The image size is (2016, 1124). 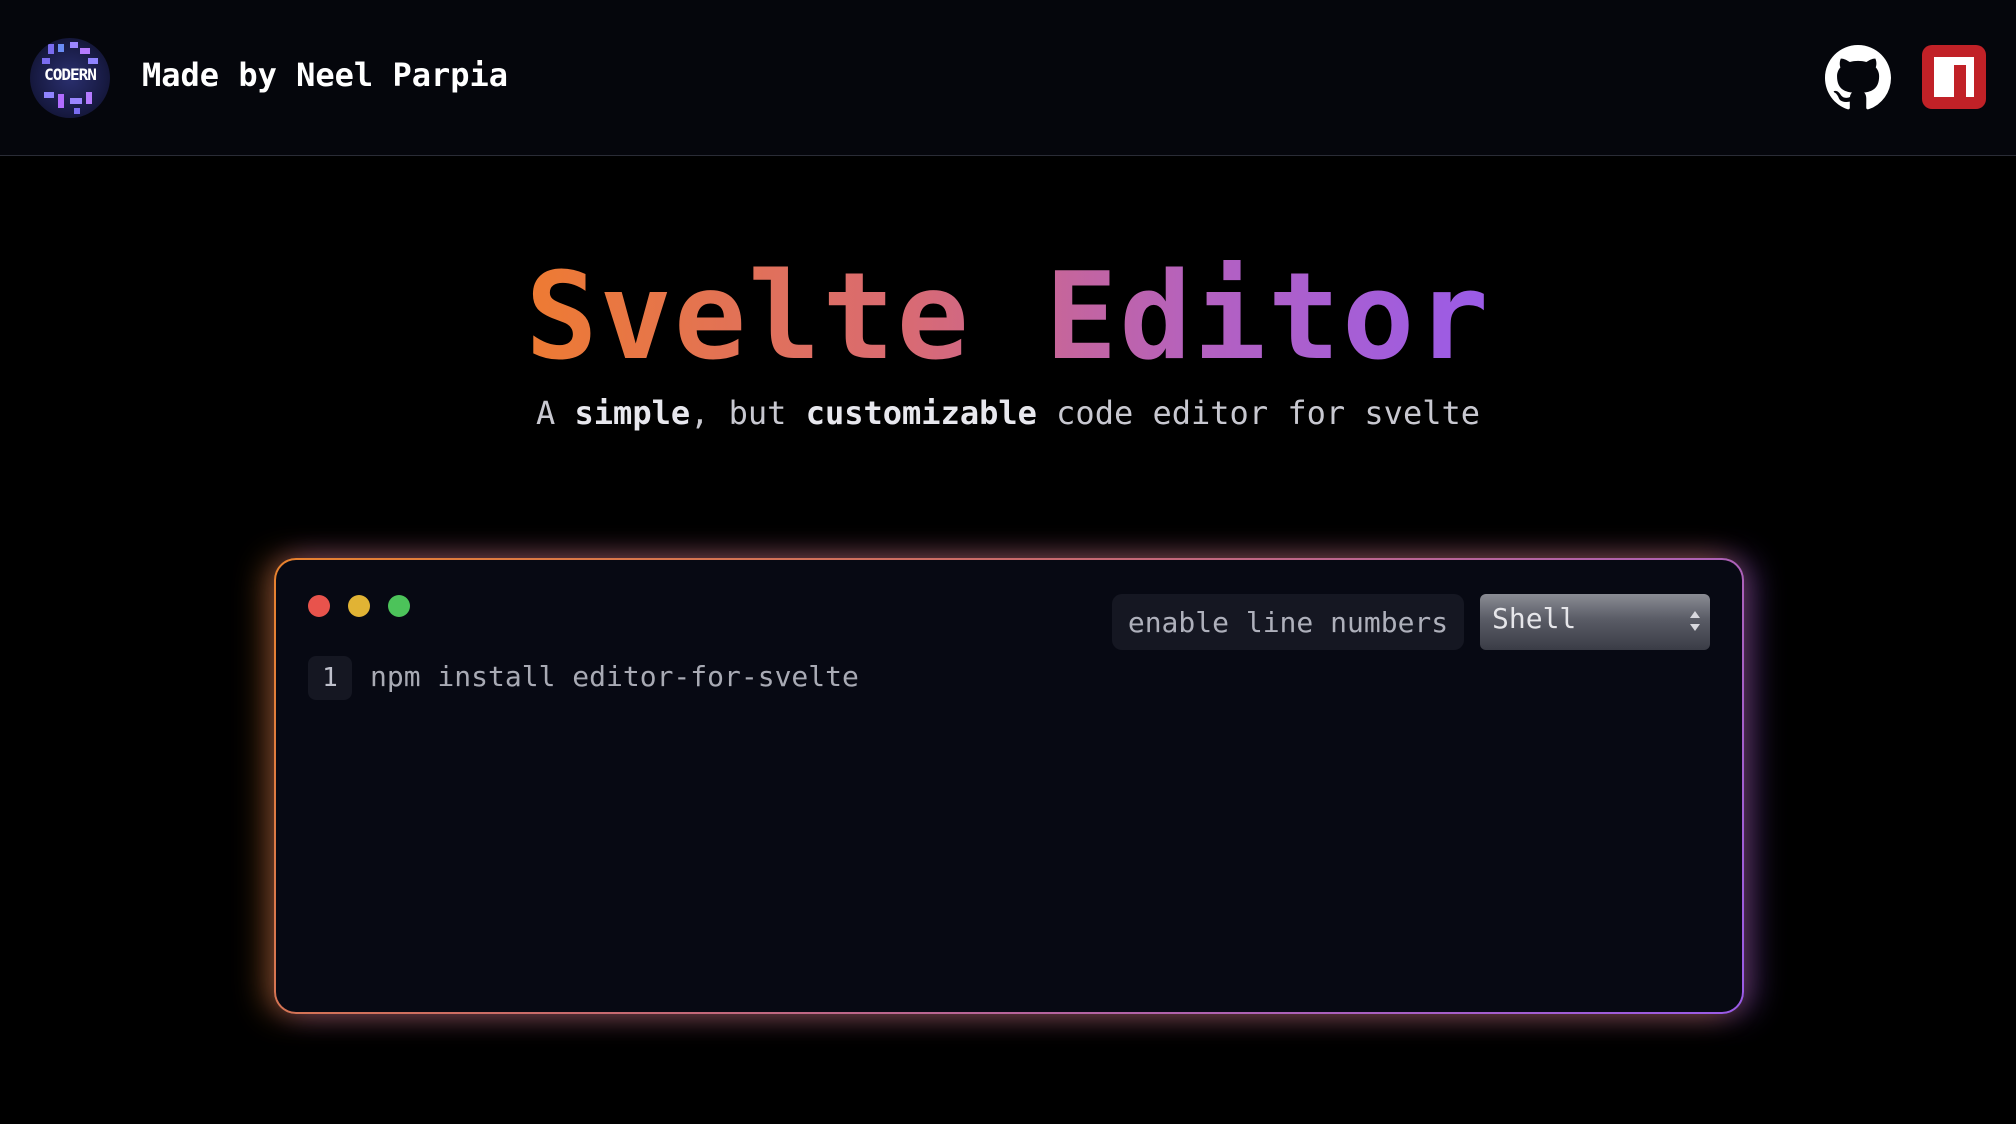 What do you see at coordinates (1288, 622) in the screenshot?
I see `enable-line-numbers-button: enable line numbers` at bounding box center [1288, 622].